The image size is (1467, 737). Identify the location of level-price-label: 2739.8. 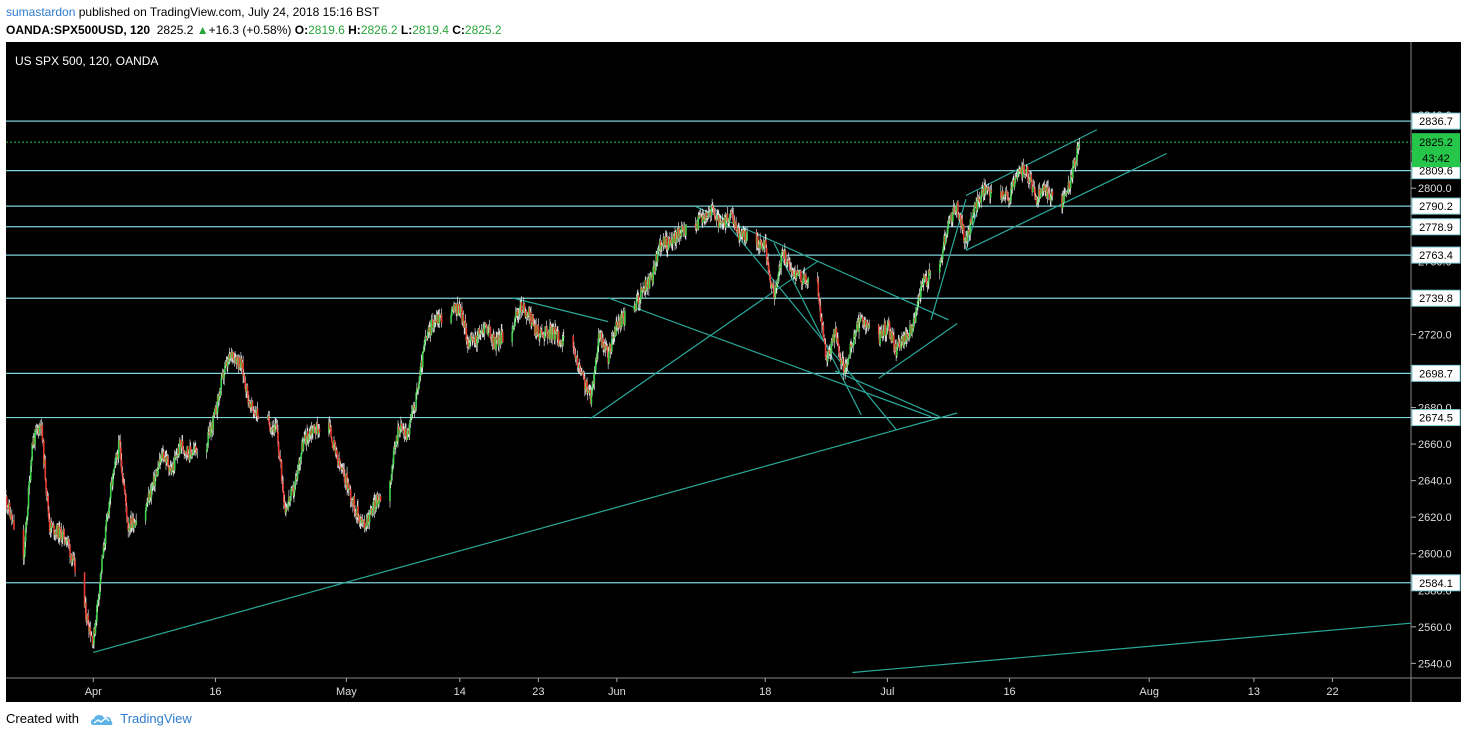
(1436, 299).